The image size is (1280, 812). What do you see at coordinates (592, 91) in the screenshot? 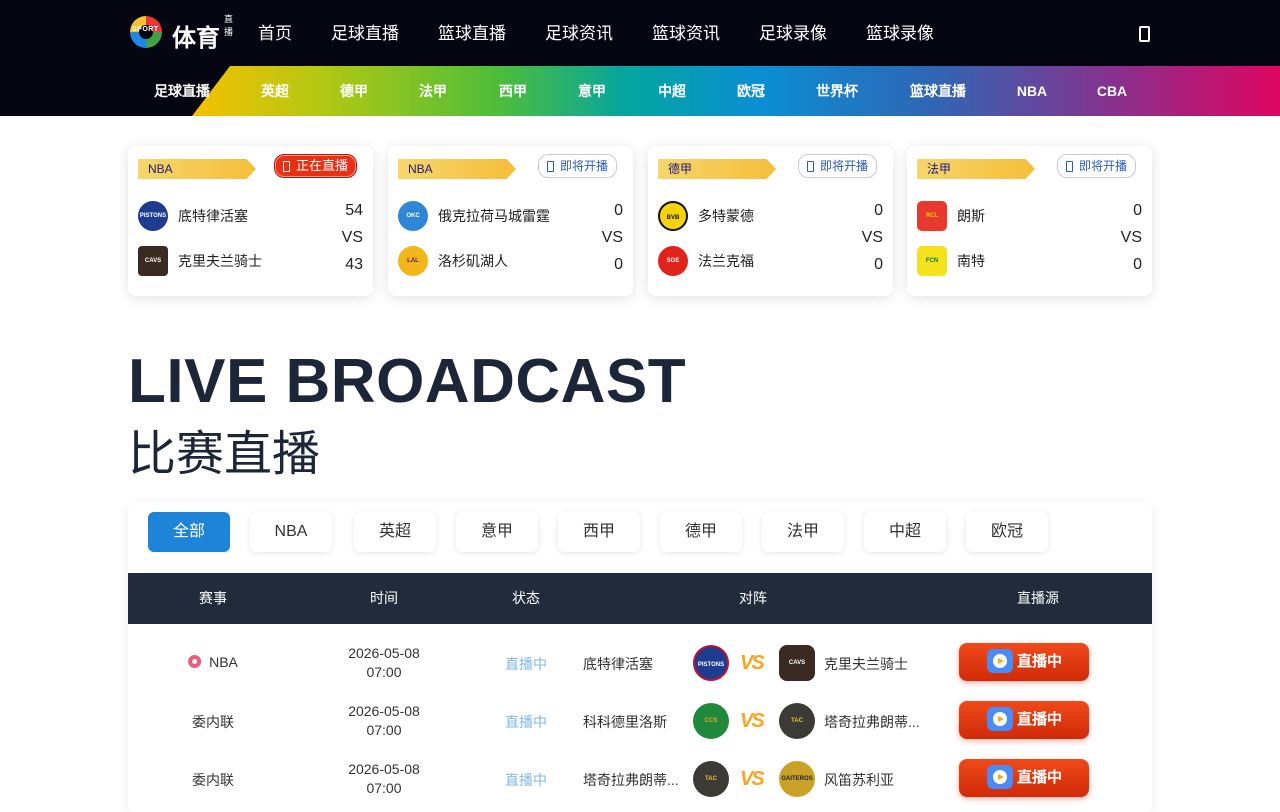
I see `subnav-seriea: 意甲` at bounding box center [592, 91].